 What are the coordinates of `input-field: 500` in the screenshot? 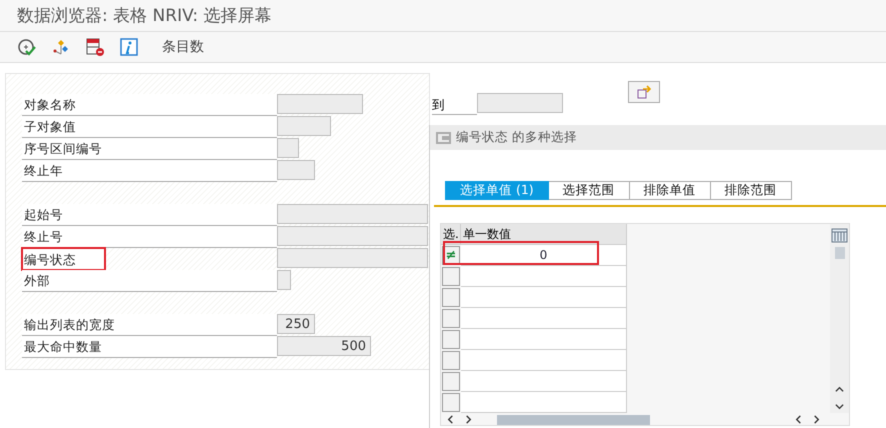 It's located at (324, 346).